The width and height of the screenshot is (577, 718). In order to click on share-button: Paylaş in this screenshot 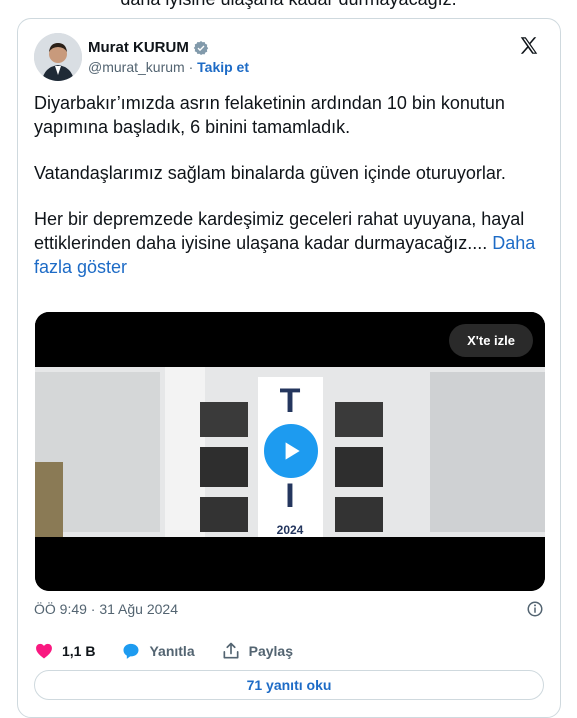, I will do `click(257, 651)`.